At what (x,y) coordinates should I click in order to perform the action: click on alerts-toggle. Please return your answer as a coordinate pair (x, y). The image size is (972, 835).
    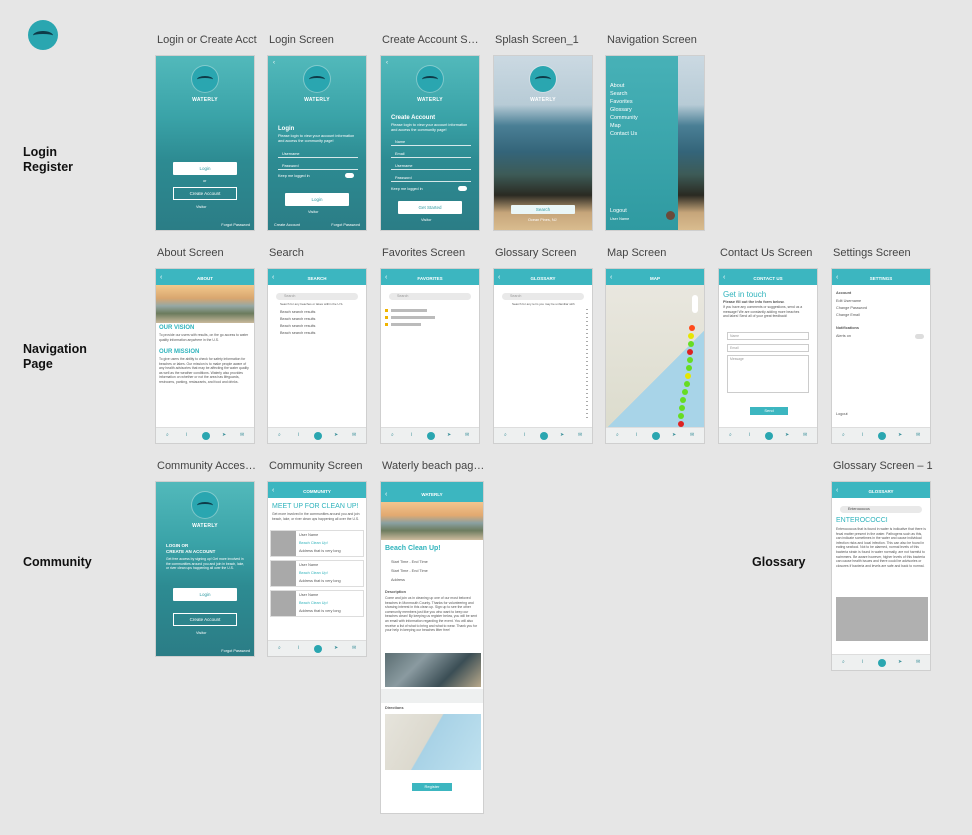
    Looking at the image, I should click on (919, 336).